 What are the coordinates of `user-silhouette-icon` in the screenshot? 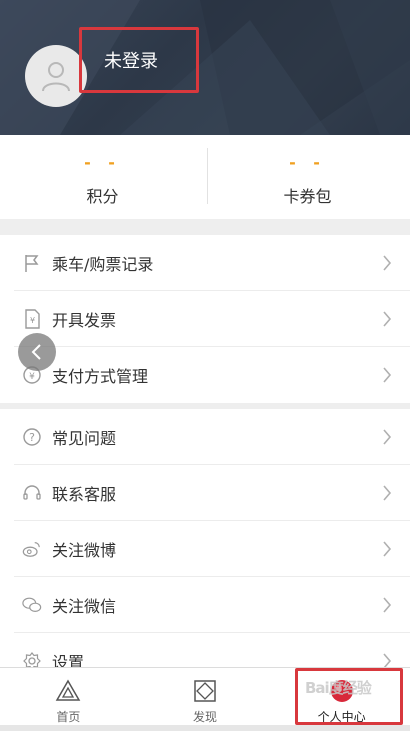 It's located at (56, 77).